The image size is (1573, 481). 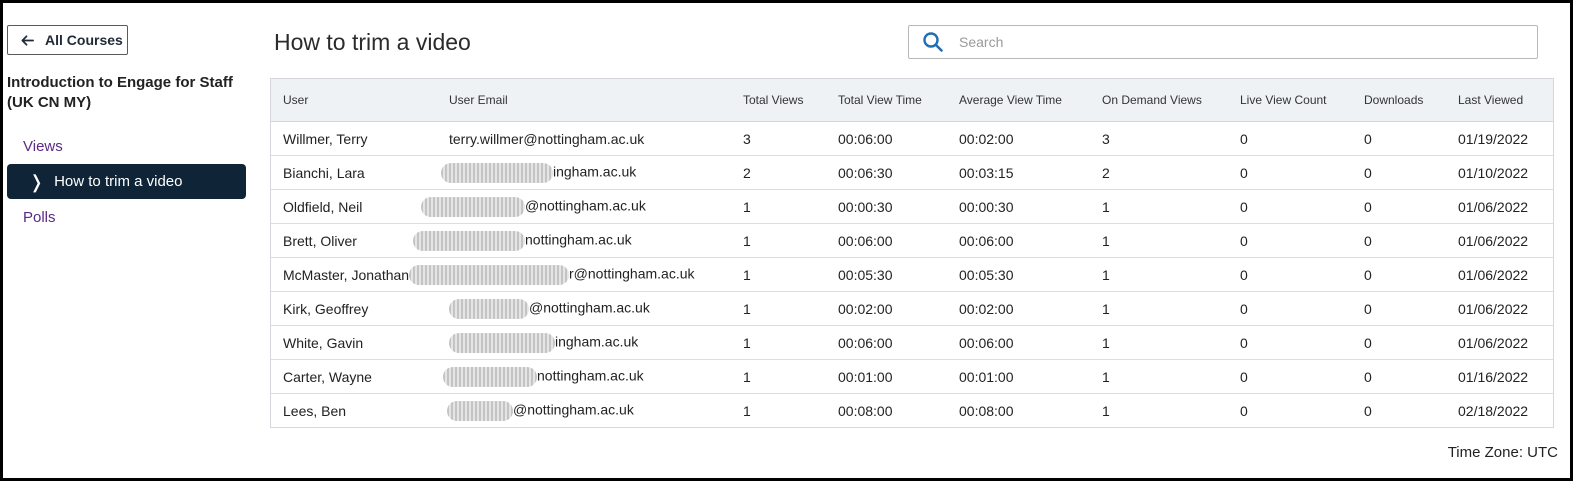 I want to click on cell-on-demand-views: 2, so click(x=1159, y=172).